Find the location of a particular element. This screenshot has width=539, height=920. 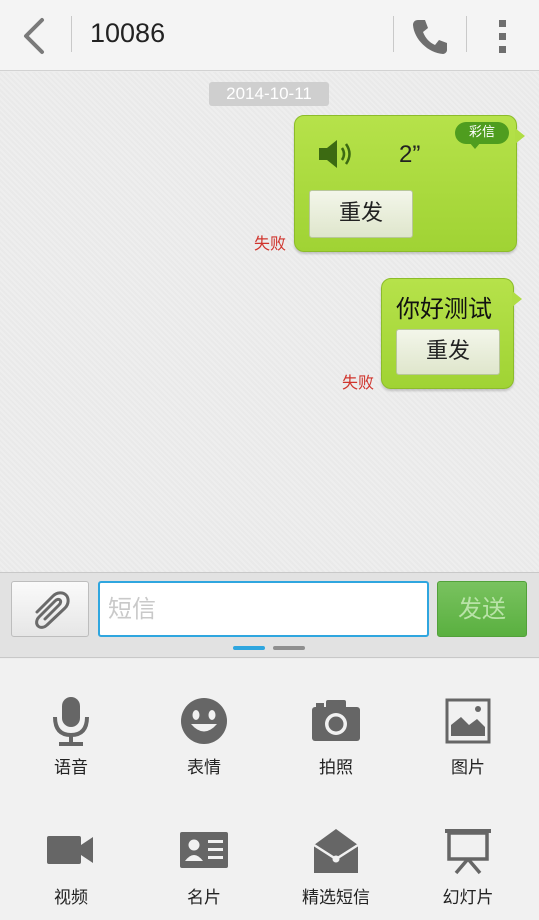

panel-item-camera: 拍照 is located at coordinates (336, 736).